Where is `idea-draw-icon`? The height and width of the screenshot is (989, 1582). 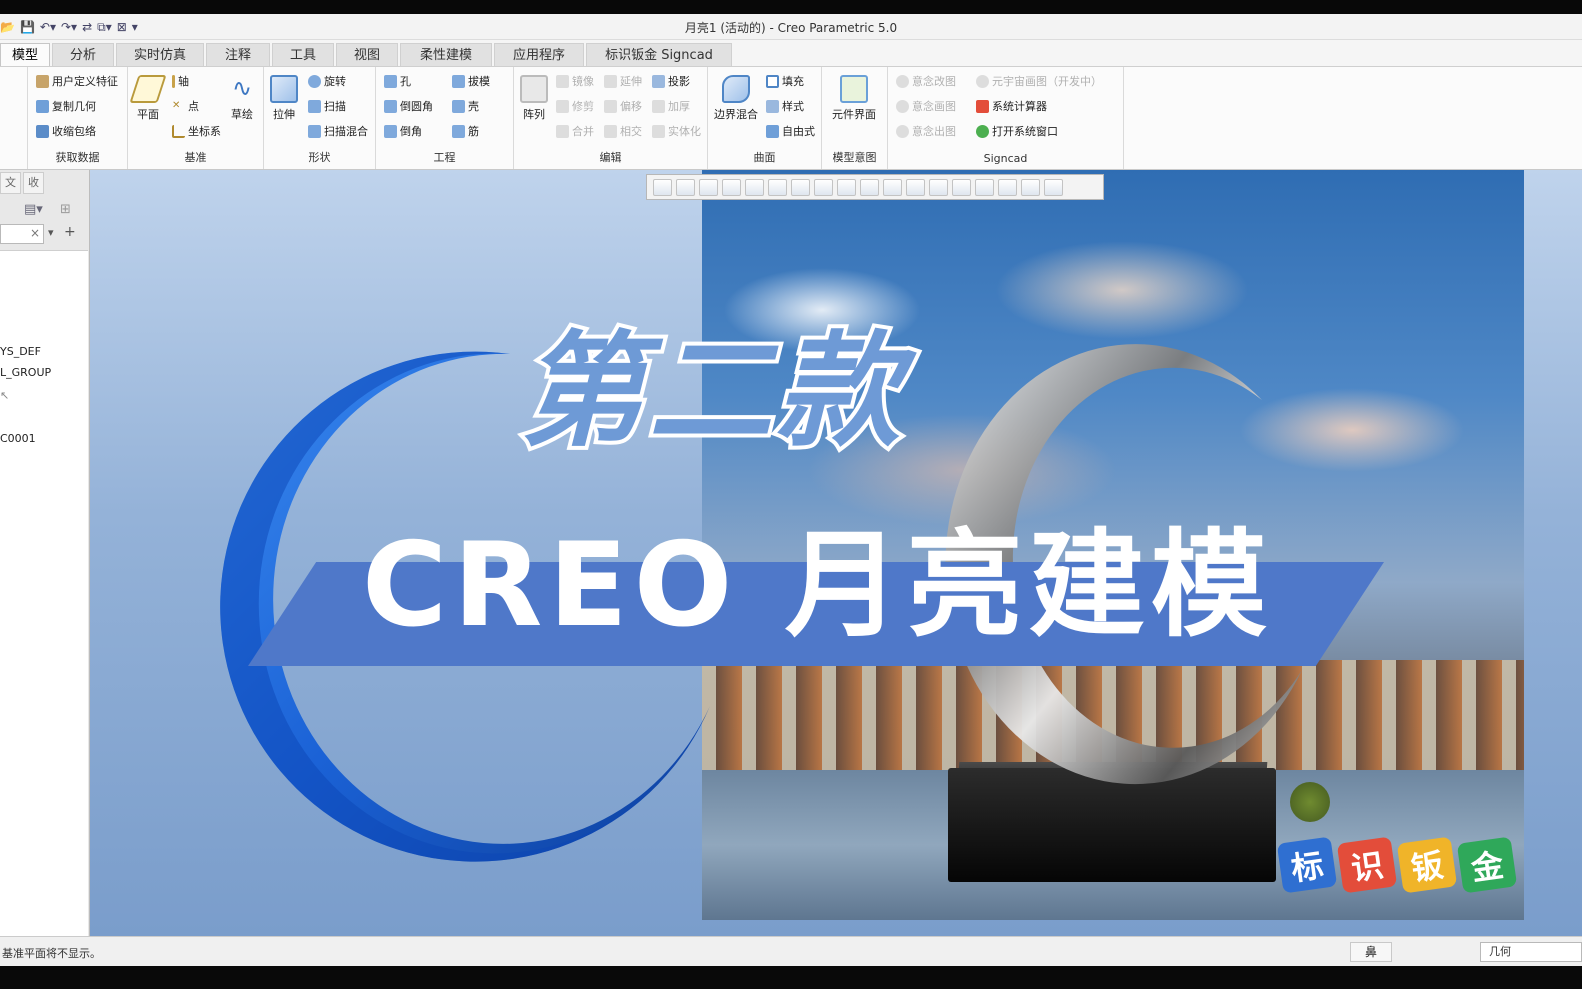 idea-draw-icon is located at coordinates (902, 106).